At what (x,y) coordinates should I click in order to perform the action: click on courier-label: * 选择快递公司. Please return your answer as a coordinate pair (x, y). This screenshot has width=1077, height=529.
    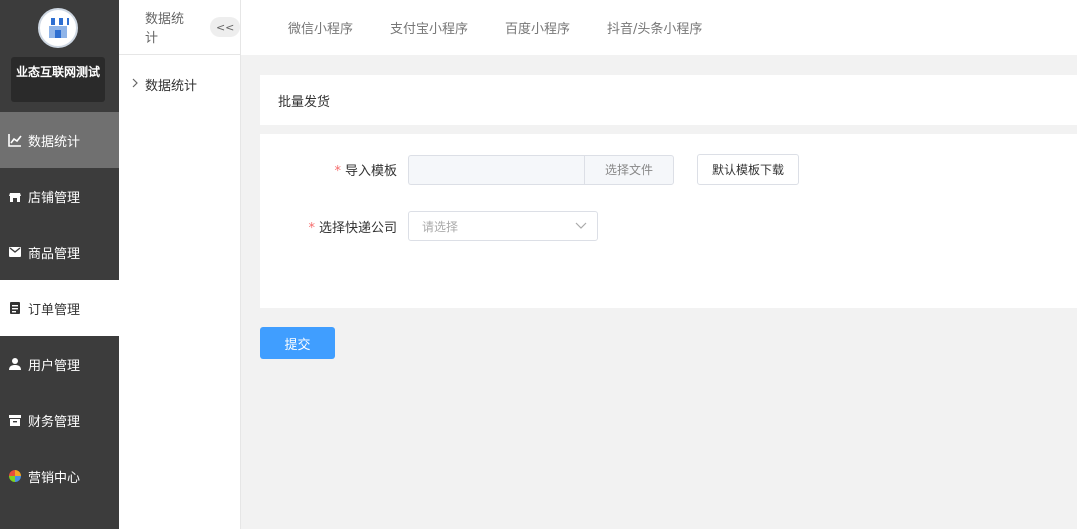
    Looking at the image, I should click on (352, 228).